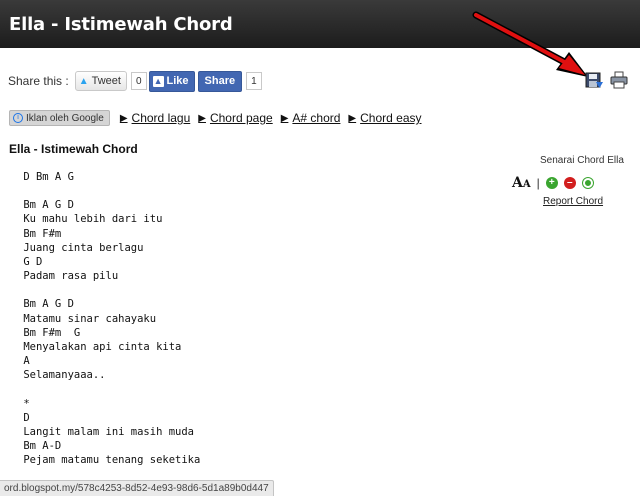  I want to click on facebook-share-button: Share, so click(220, 81).